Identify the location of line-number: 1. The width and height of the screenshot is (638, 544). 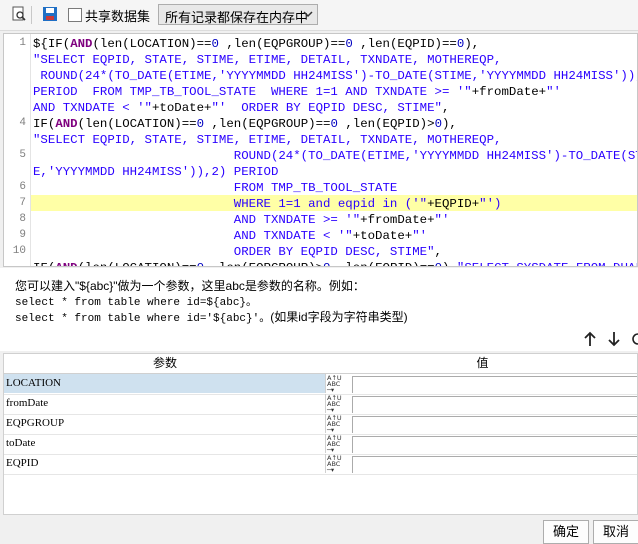
(22, 43).